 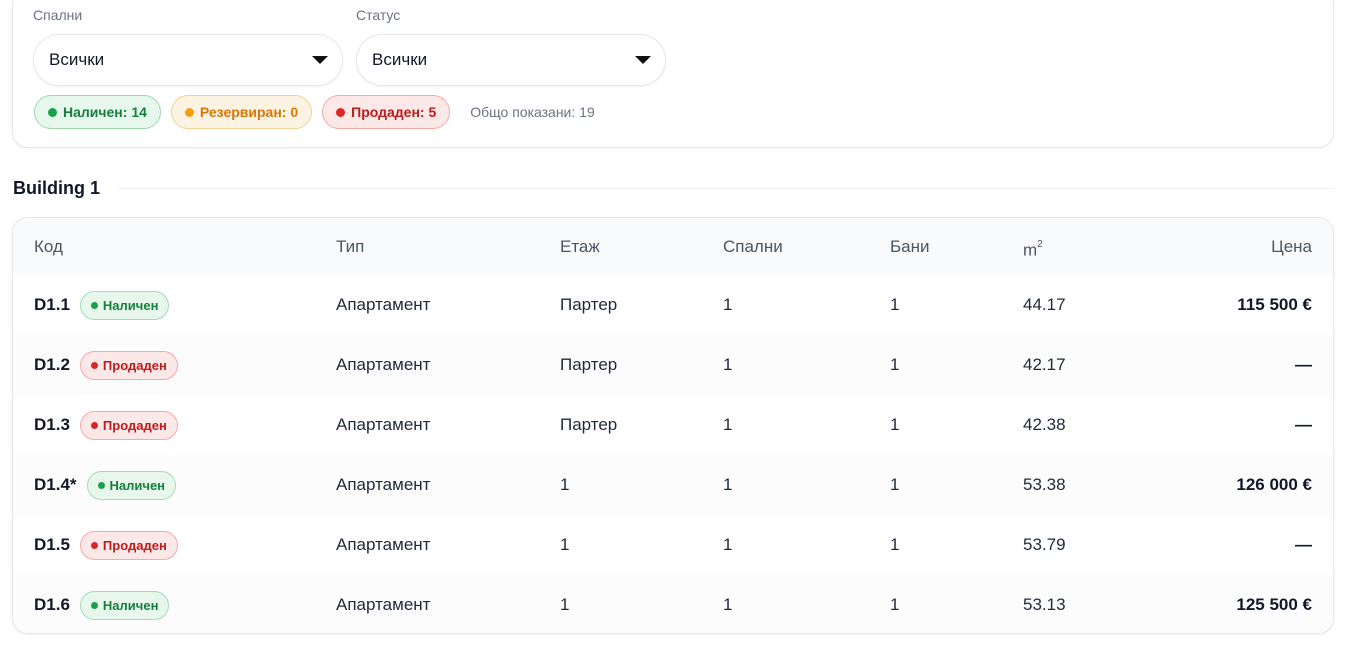 I want to click on unit-area: 53.79, so click(x=1044, y=544).